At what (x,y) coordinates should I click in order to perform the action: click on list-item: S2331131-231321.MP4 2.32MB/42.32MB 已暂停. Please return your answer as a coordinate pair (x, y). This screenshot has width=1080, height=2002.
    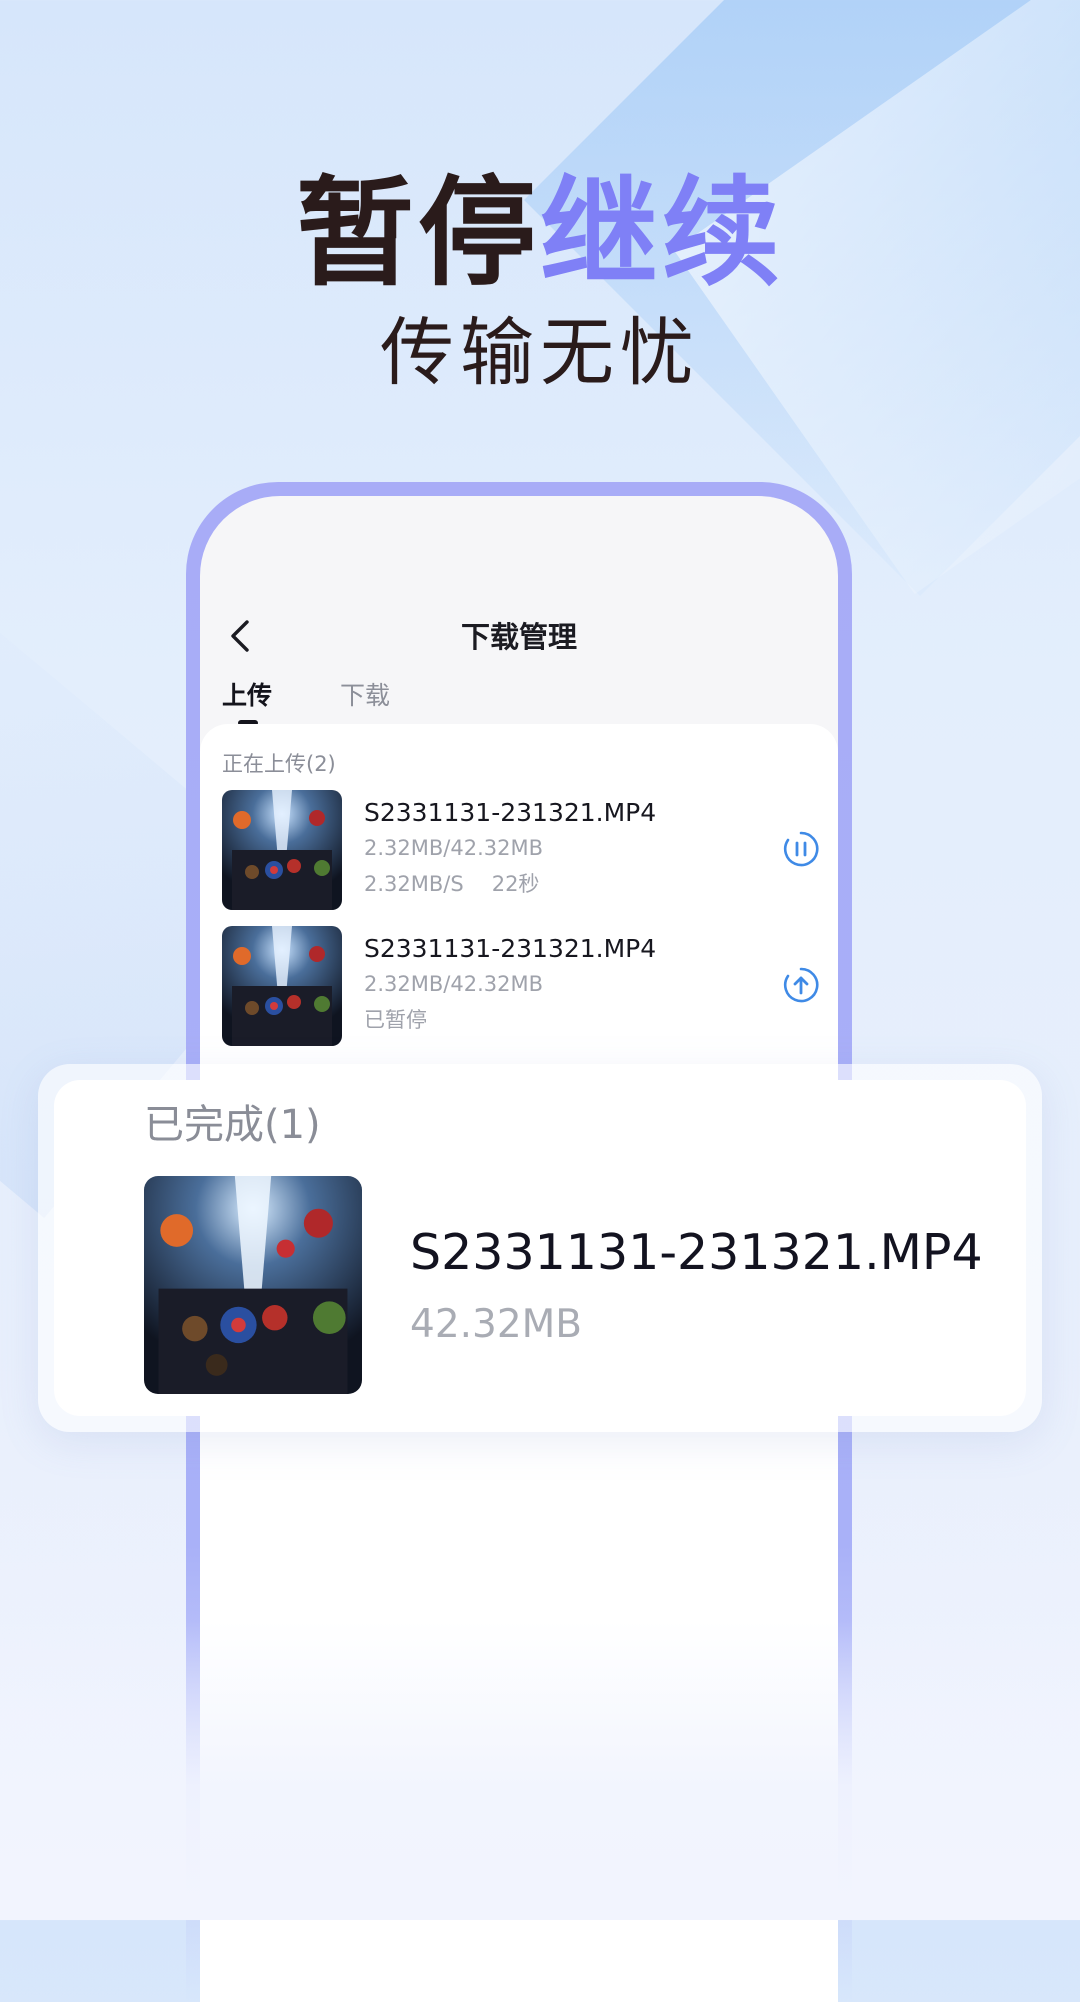
    Looking at the image, I should click on (523, 986).